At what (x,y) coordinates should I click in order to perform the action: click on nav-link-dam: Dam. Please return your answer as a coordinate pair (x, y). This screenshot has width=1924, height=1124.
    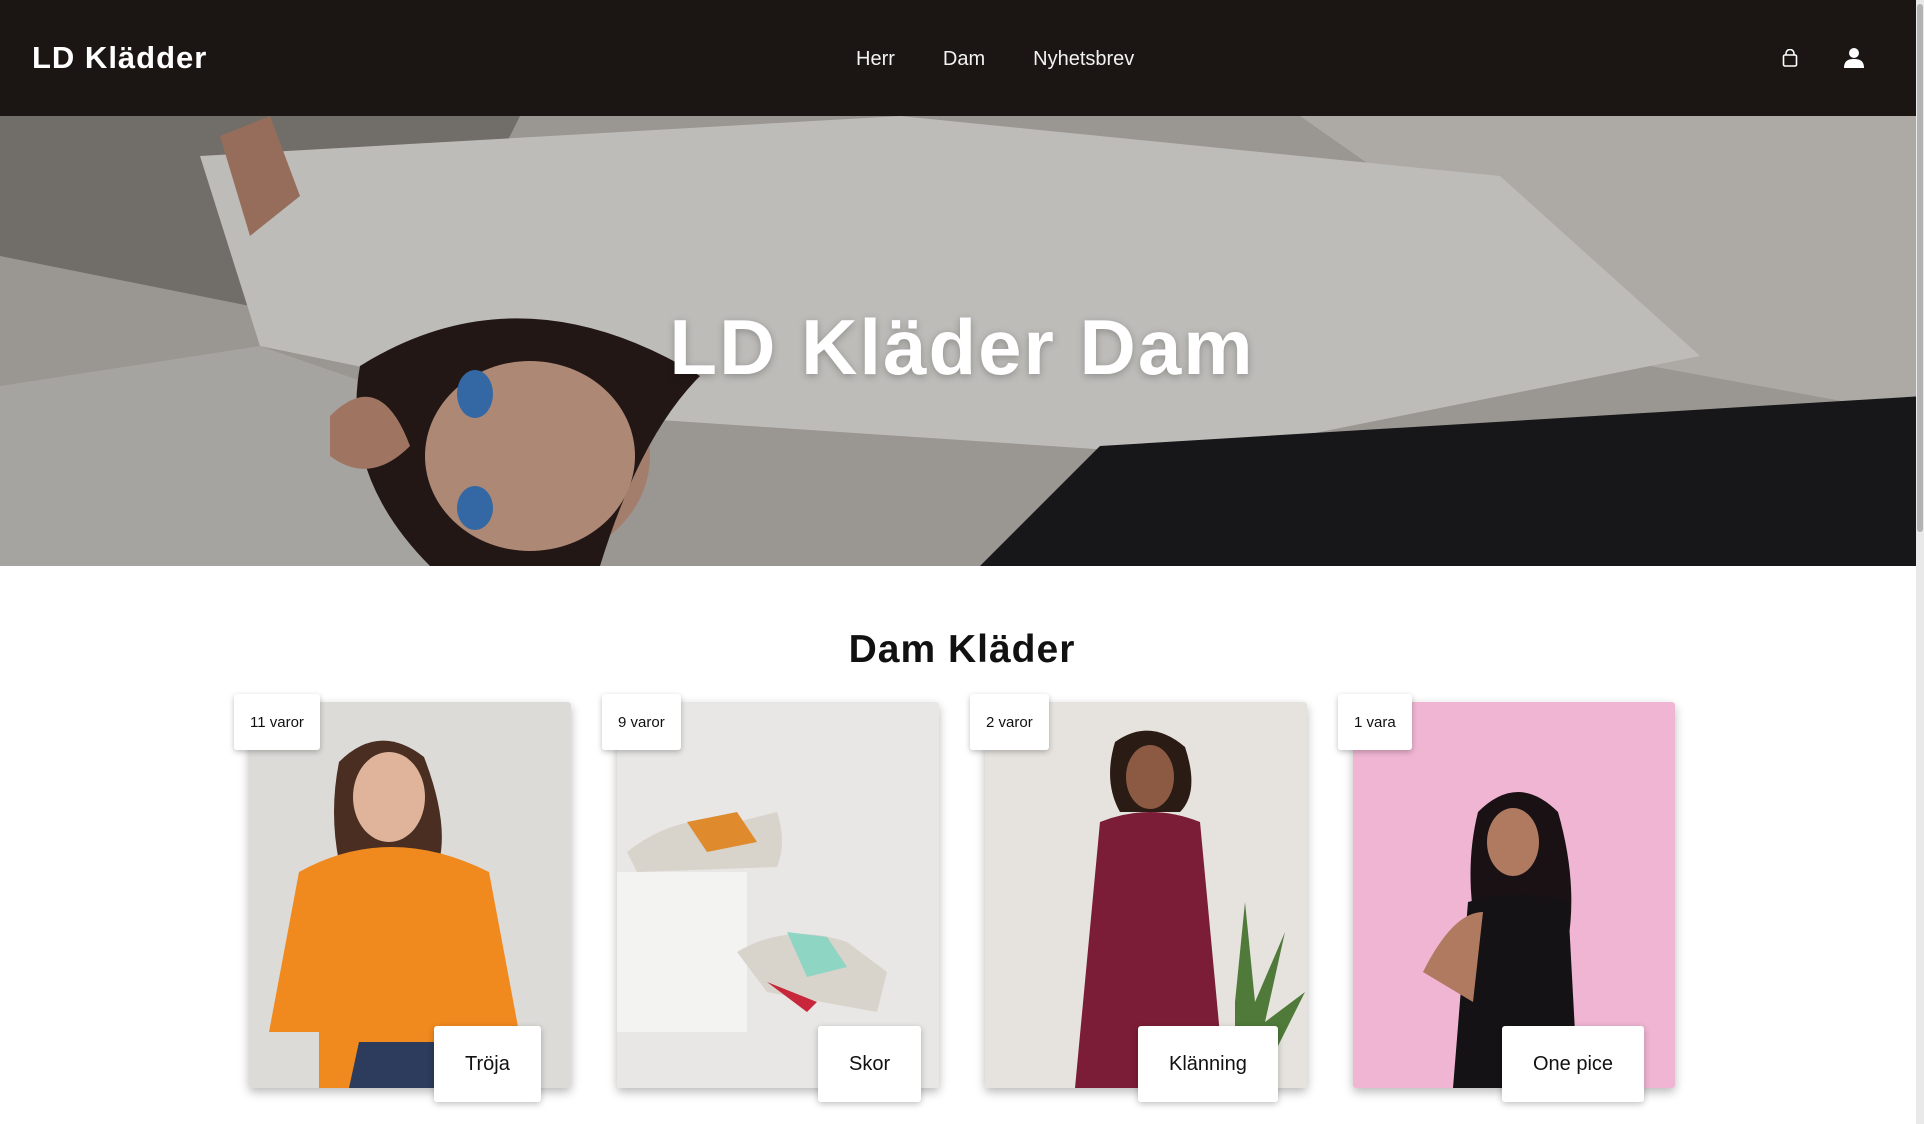
    Looking at the image, I should click on (964, 59).